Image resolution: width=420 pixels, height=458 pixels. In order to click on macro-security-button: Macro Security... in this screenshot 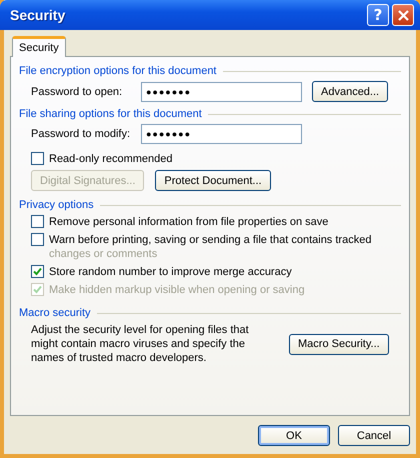, I will do `click(339, 344)`.